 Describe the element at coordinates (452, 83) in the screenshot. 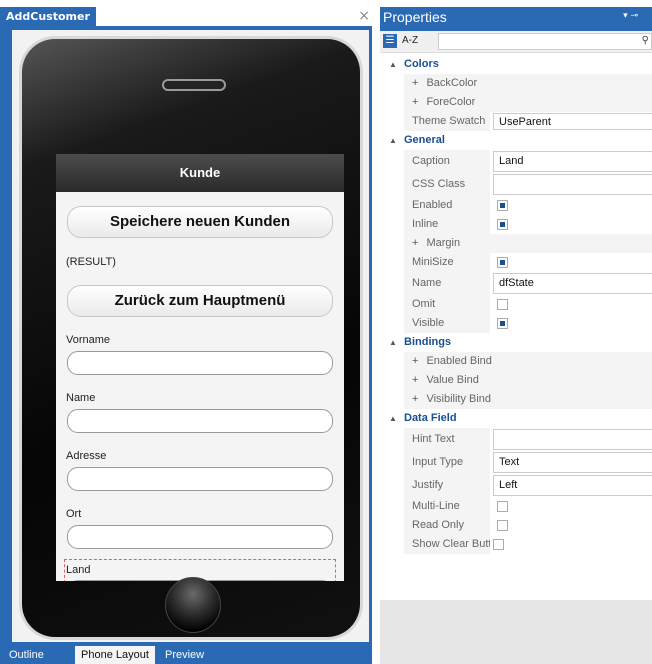

I see `property-label: BackColor` at that location.